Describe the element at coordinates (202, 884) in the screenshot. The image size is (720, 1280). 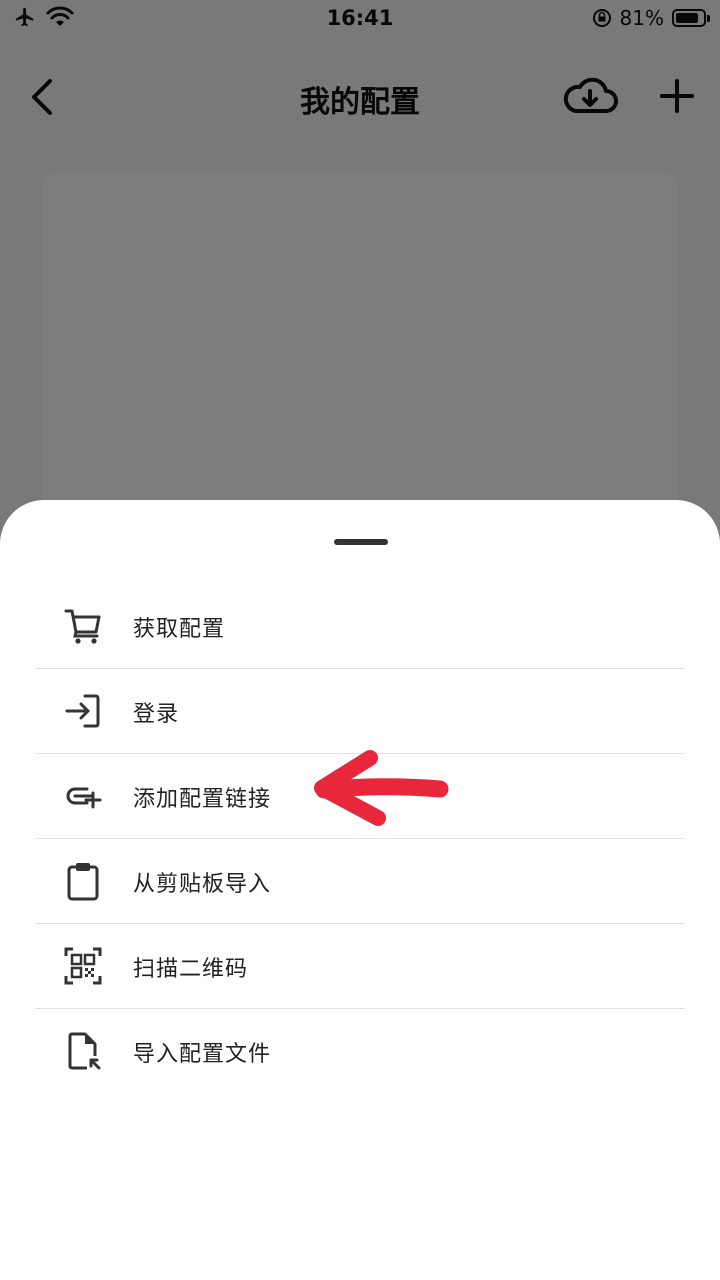
I see `menu-item-label: 从剪贴板导入` at that location.